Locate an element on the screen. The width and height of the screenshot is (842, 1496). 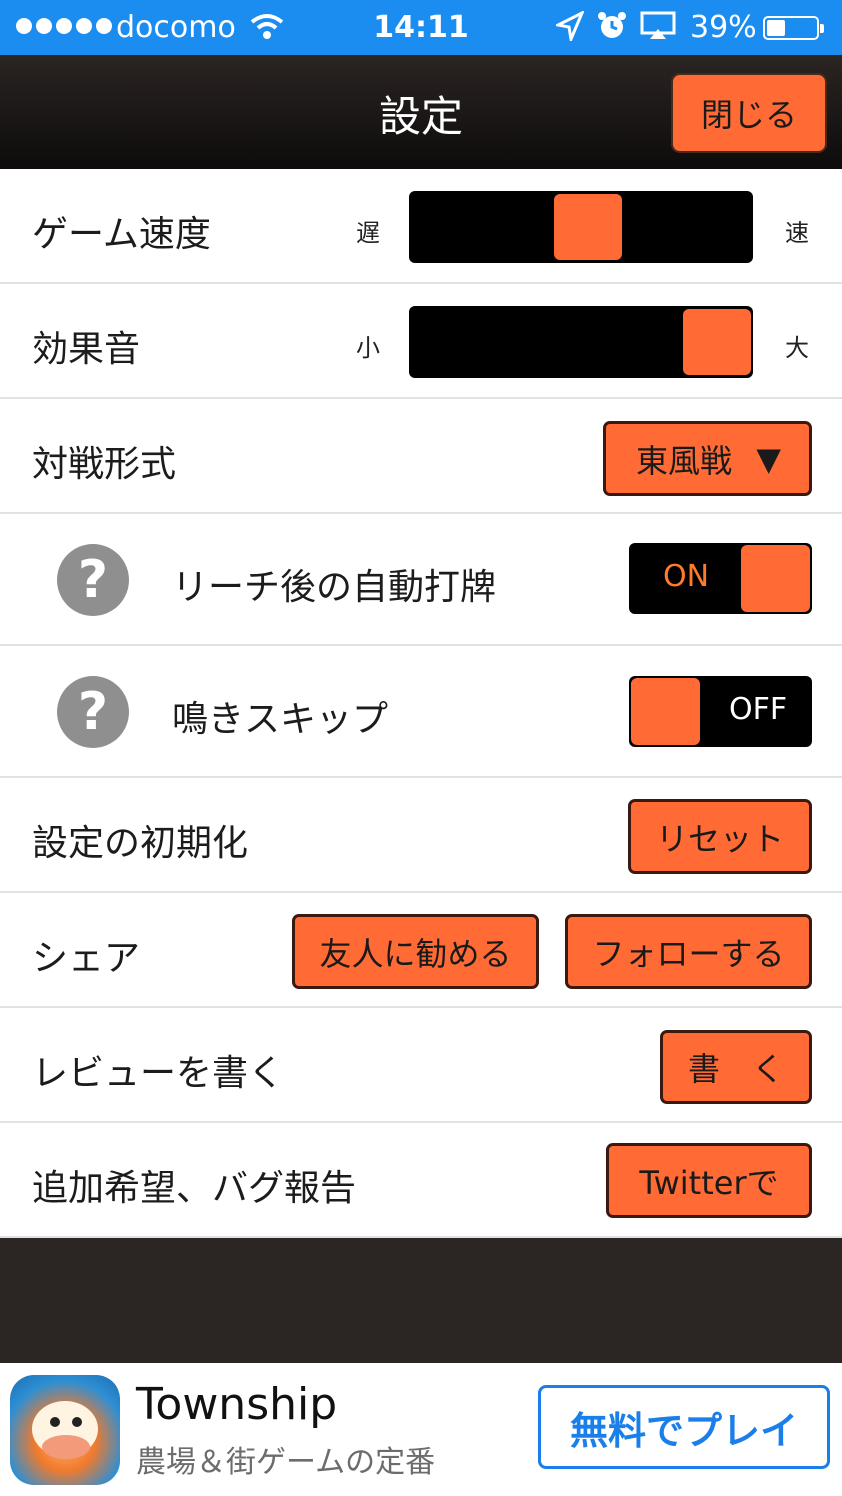
ad-subtitle: 農場＆街ゲームの定番 is located at coordinates (286, 1462).